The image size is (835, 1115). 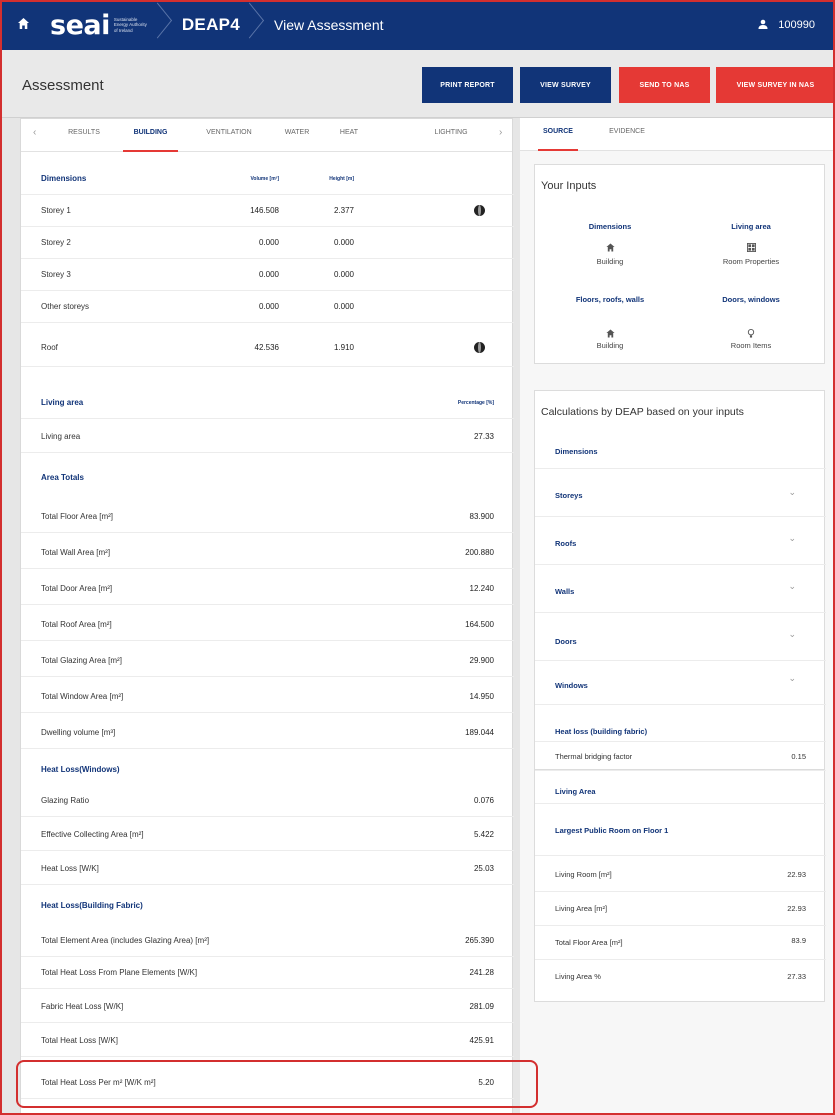 What do you see at coordinates (479, 552) in the screenshot?
I see `row-value: 200.880` at bounding box center [479, 552].